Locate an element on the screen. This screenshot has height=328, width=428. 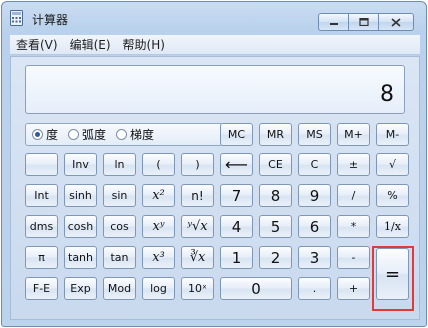
int-button: Int is located at coordinates (41, 195).